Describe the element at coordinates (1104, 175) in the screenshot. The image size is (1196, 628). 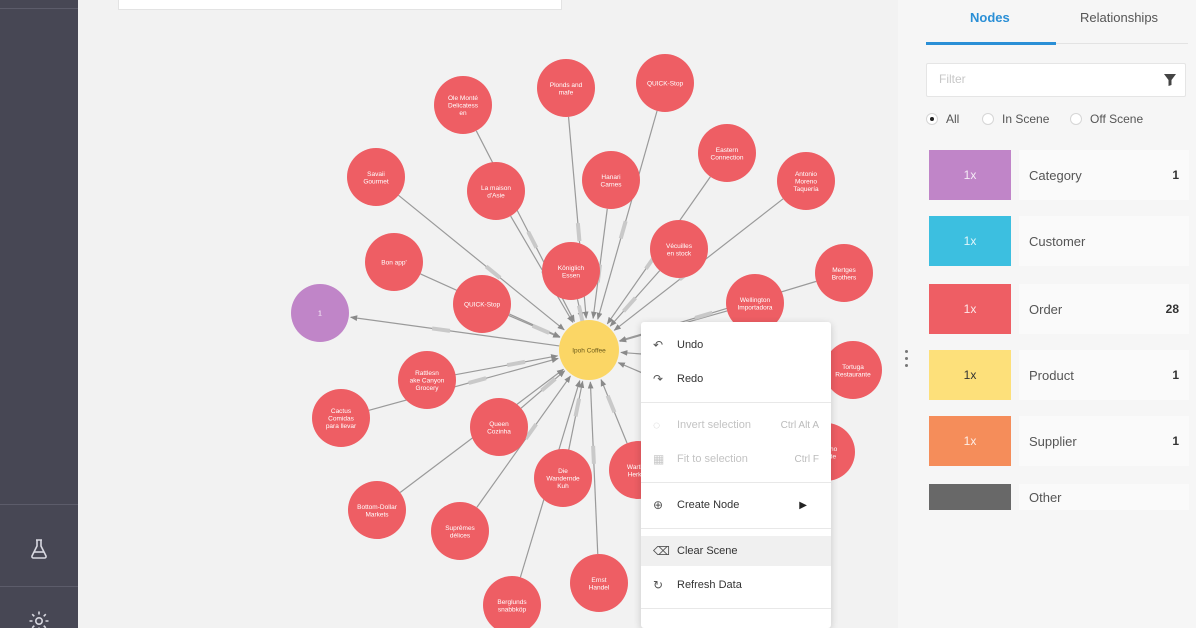
I see `label-info: Category 1` at that location.